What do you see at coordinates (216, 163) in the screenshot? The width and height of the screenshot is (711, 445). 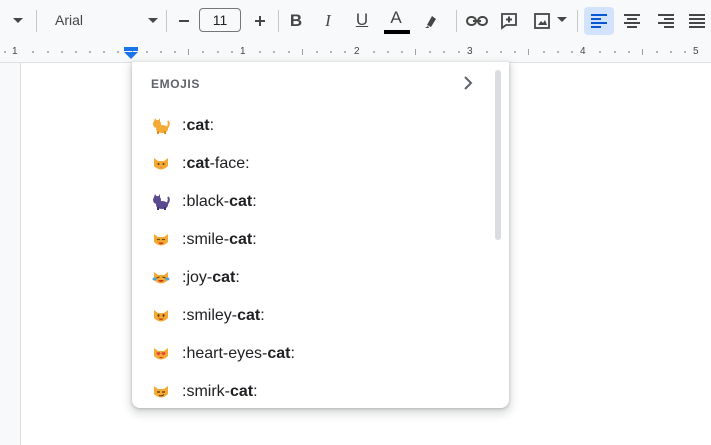 I see `emoji-option-label: :cat-face:` at bounding box center [216, 163].